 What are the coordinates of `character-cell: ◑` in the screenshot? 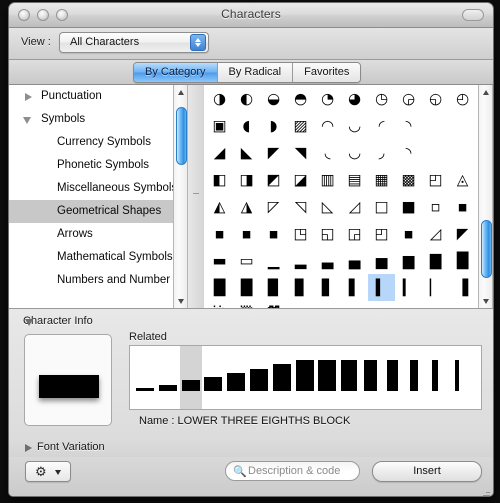 It's located at (219, 98).